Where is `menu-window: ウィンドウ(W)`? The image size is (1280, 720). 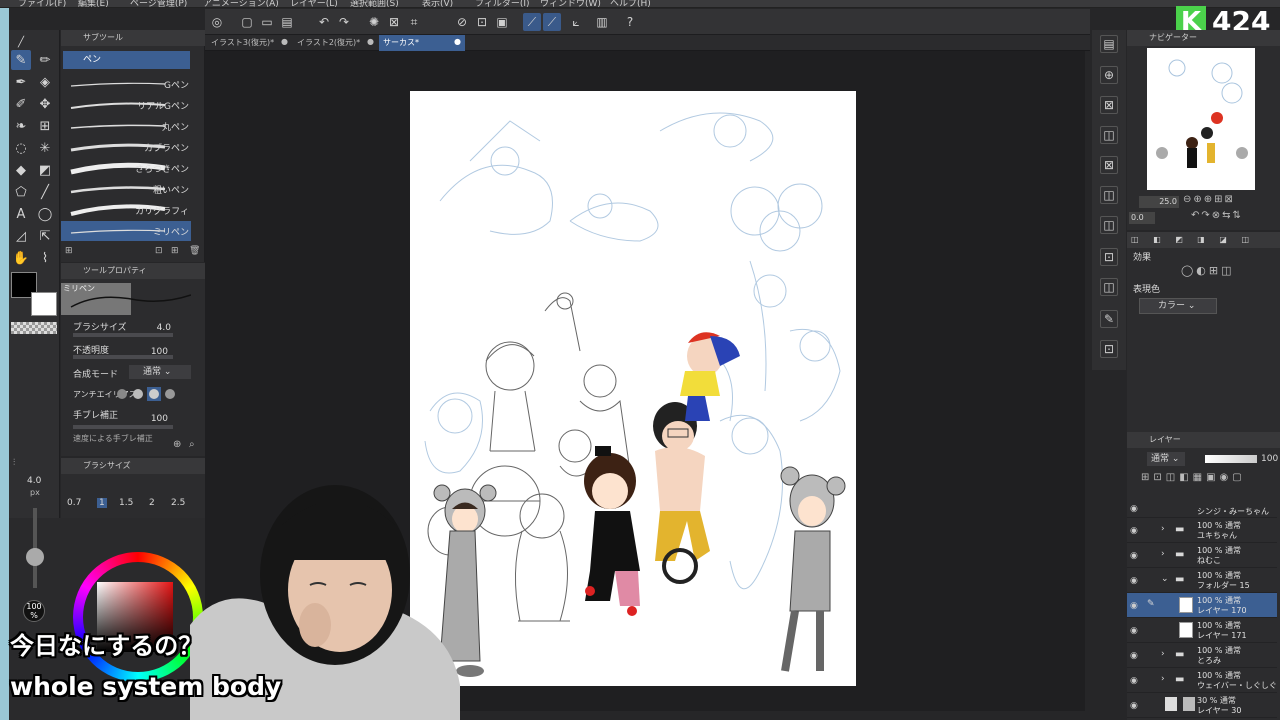
menu-window: ウィンドウ(W) is located at coordinates (570, 4).